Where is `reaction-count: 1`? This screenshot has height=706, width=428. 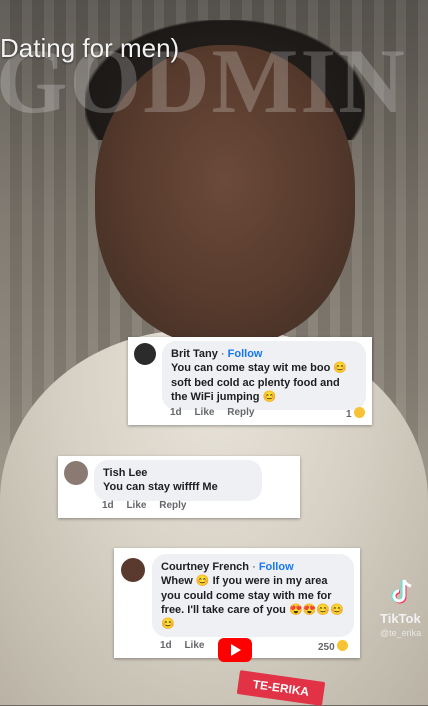
reaction-count: 1 is located at coordinates (356, 413).